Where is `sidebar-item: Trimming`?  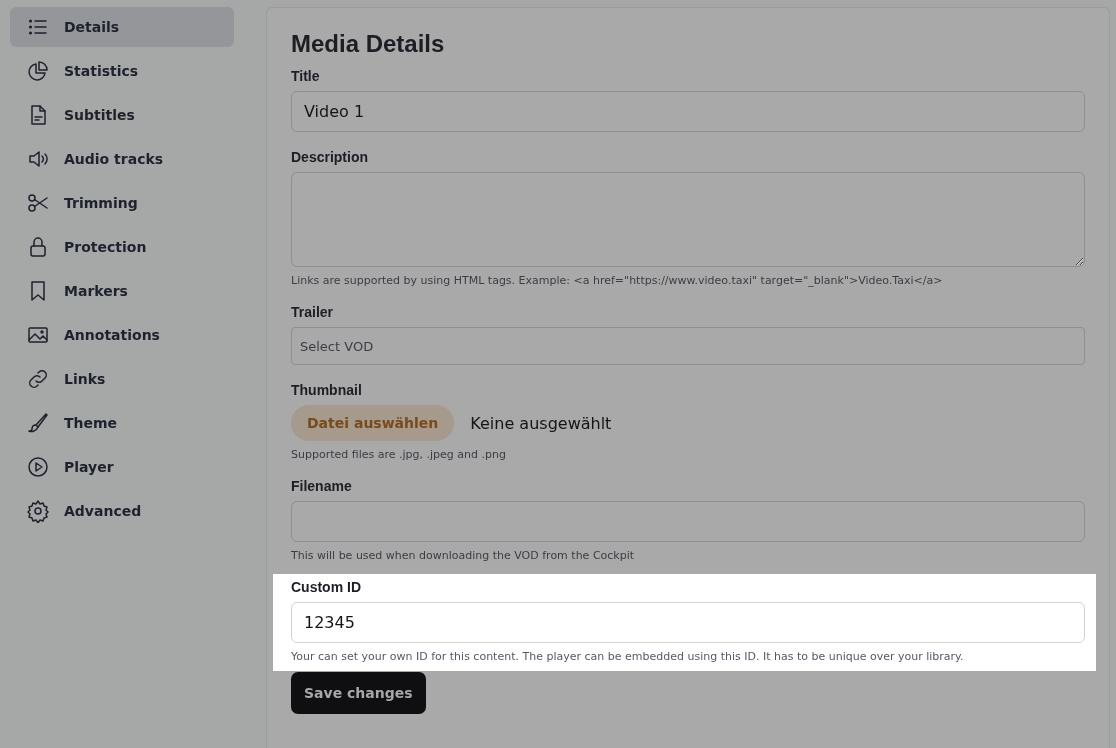
sidebar-item: Trimming is located at coordinates (122, 203).